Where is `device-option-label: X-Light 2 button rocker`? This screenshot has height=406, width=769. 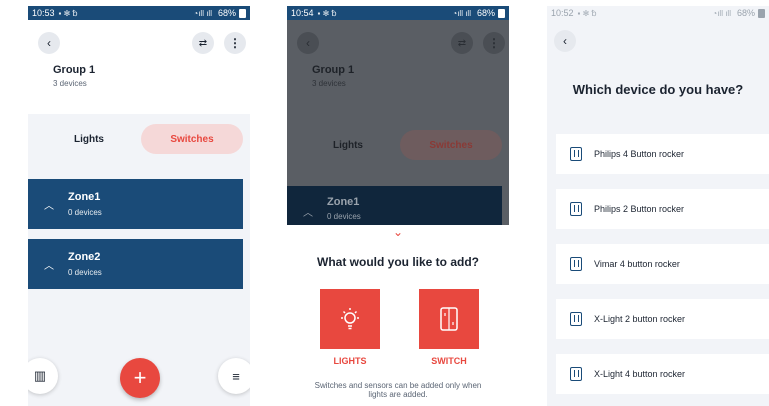 device-option-label: X-Light 2 button rocker is located at coordinates (640, 319).